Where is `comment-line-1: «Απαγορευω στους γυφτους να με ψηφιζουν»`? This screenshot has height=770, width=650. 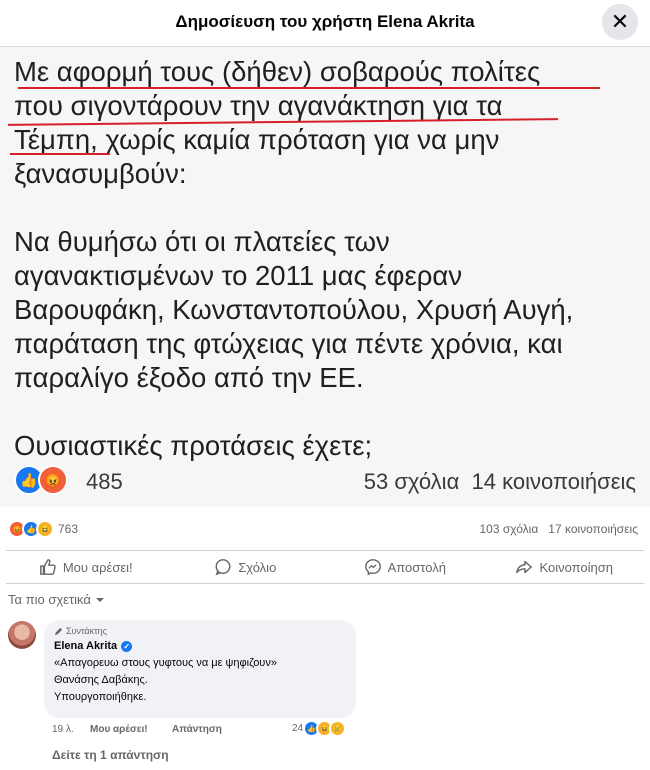 comment-line-1: «Απαγορευω στους γυφτους να με ψηφιζουν» is located at coordinates (165, 663).